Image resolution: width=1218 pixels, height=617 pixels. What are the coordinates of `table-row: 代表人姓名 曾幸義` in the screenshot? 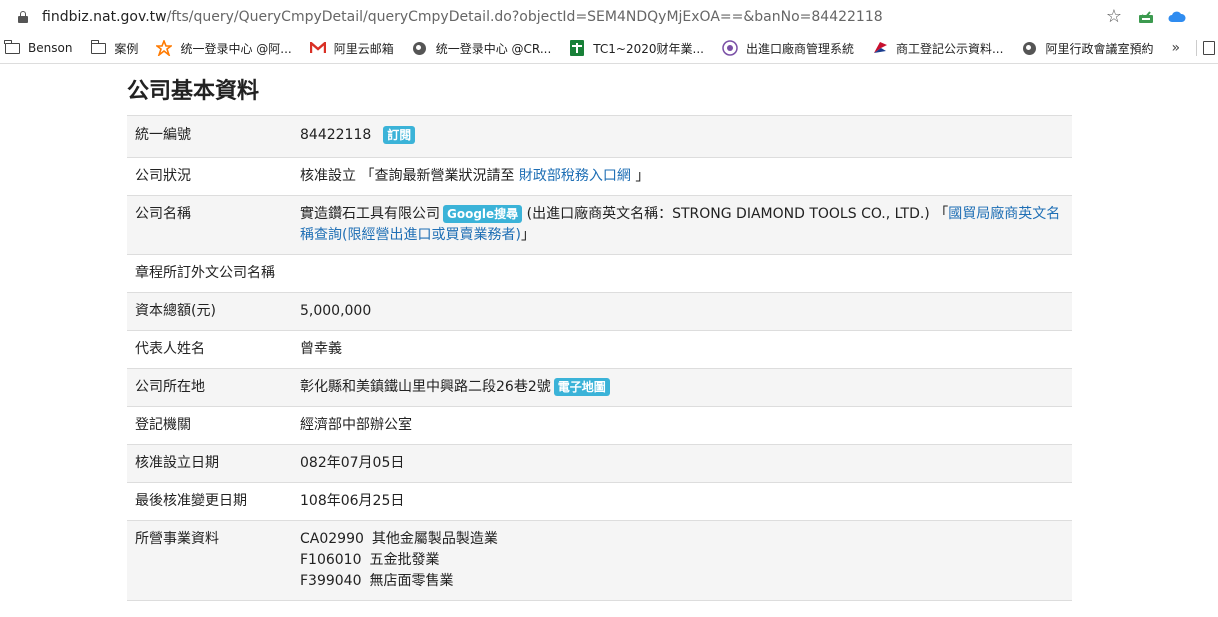 It's located at (599, 349).